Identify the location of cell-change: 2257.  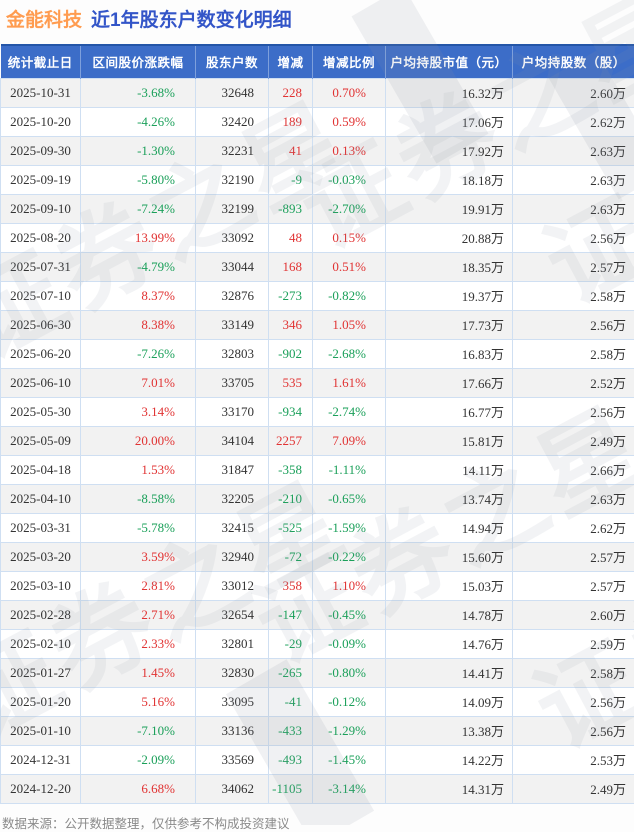
(291, 440).